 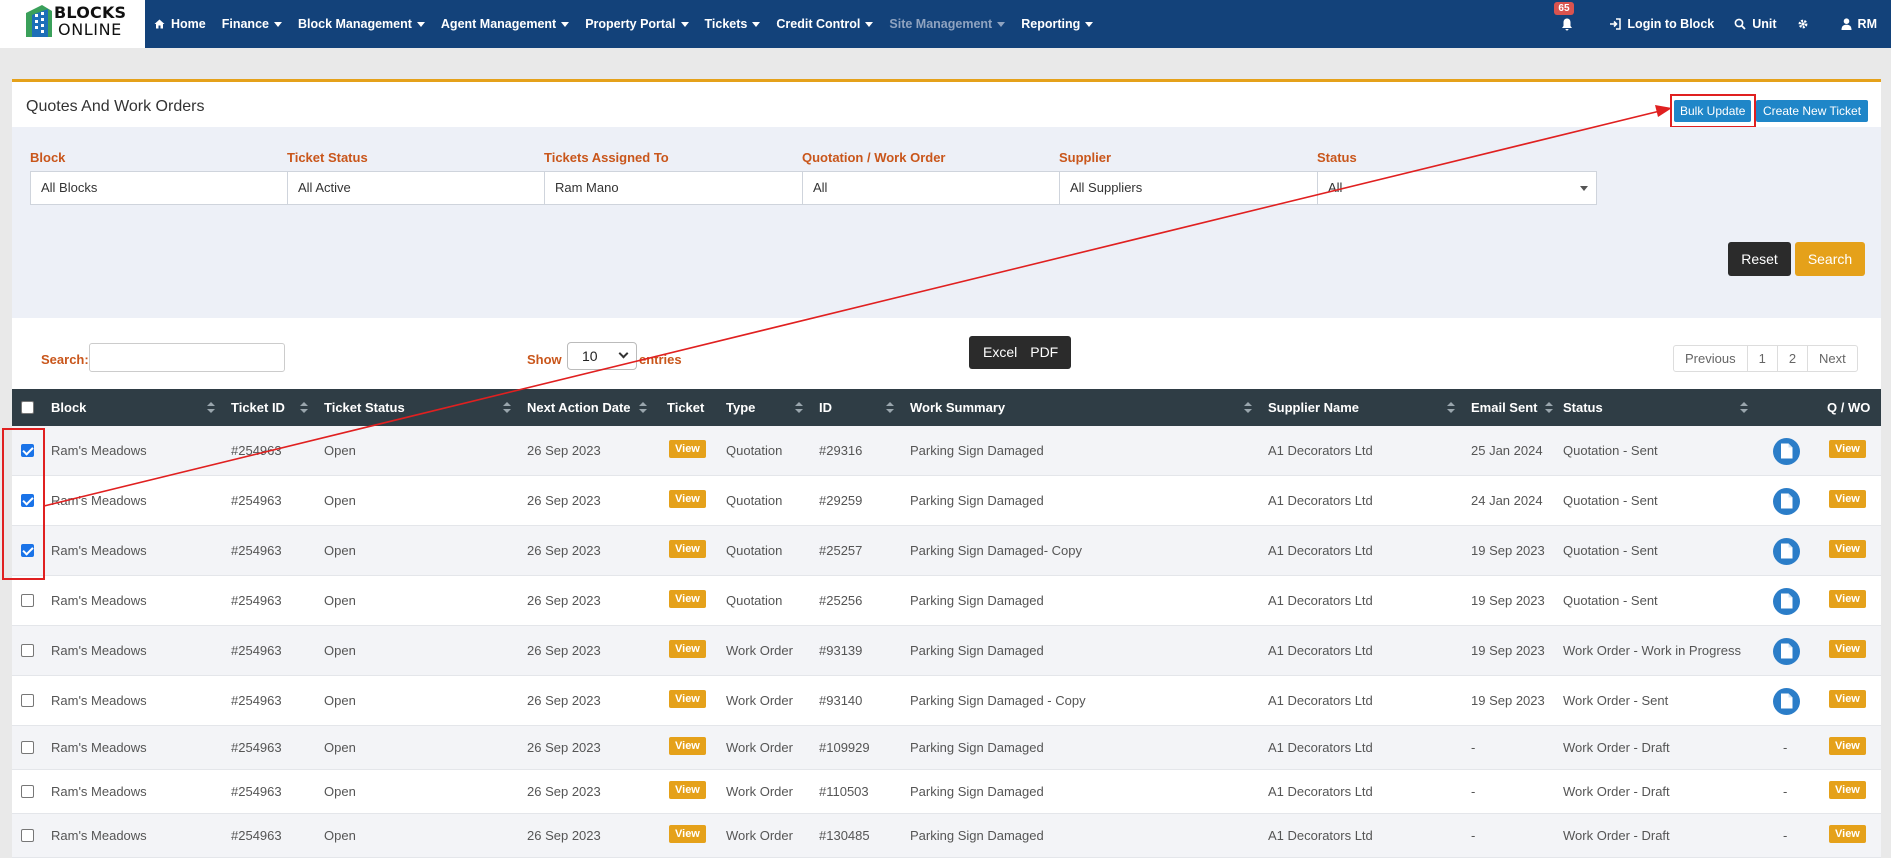 What do you see at coordinates (1812, 111) in the screenshot?
I see `create-new-ticket-button: Create New Ticket` at bounding box center [1812, 111].